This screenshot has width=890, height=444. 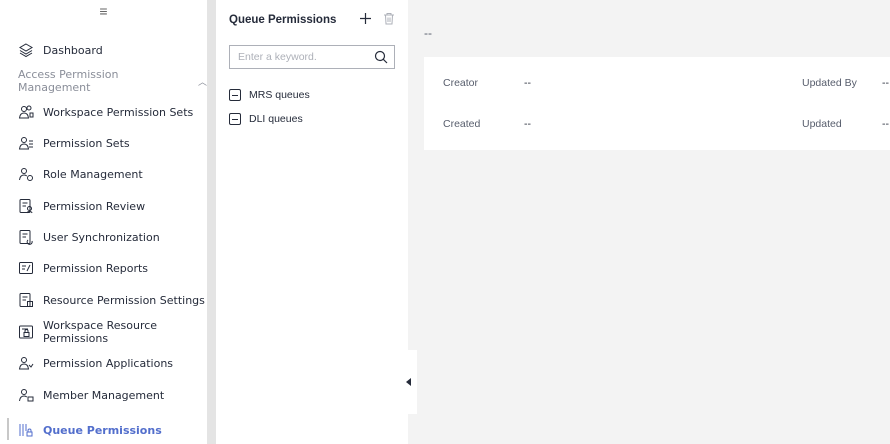 I want to click on tree-node-mrs-queues: MRS queues, so click(x=269, y=95).